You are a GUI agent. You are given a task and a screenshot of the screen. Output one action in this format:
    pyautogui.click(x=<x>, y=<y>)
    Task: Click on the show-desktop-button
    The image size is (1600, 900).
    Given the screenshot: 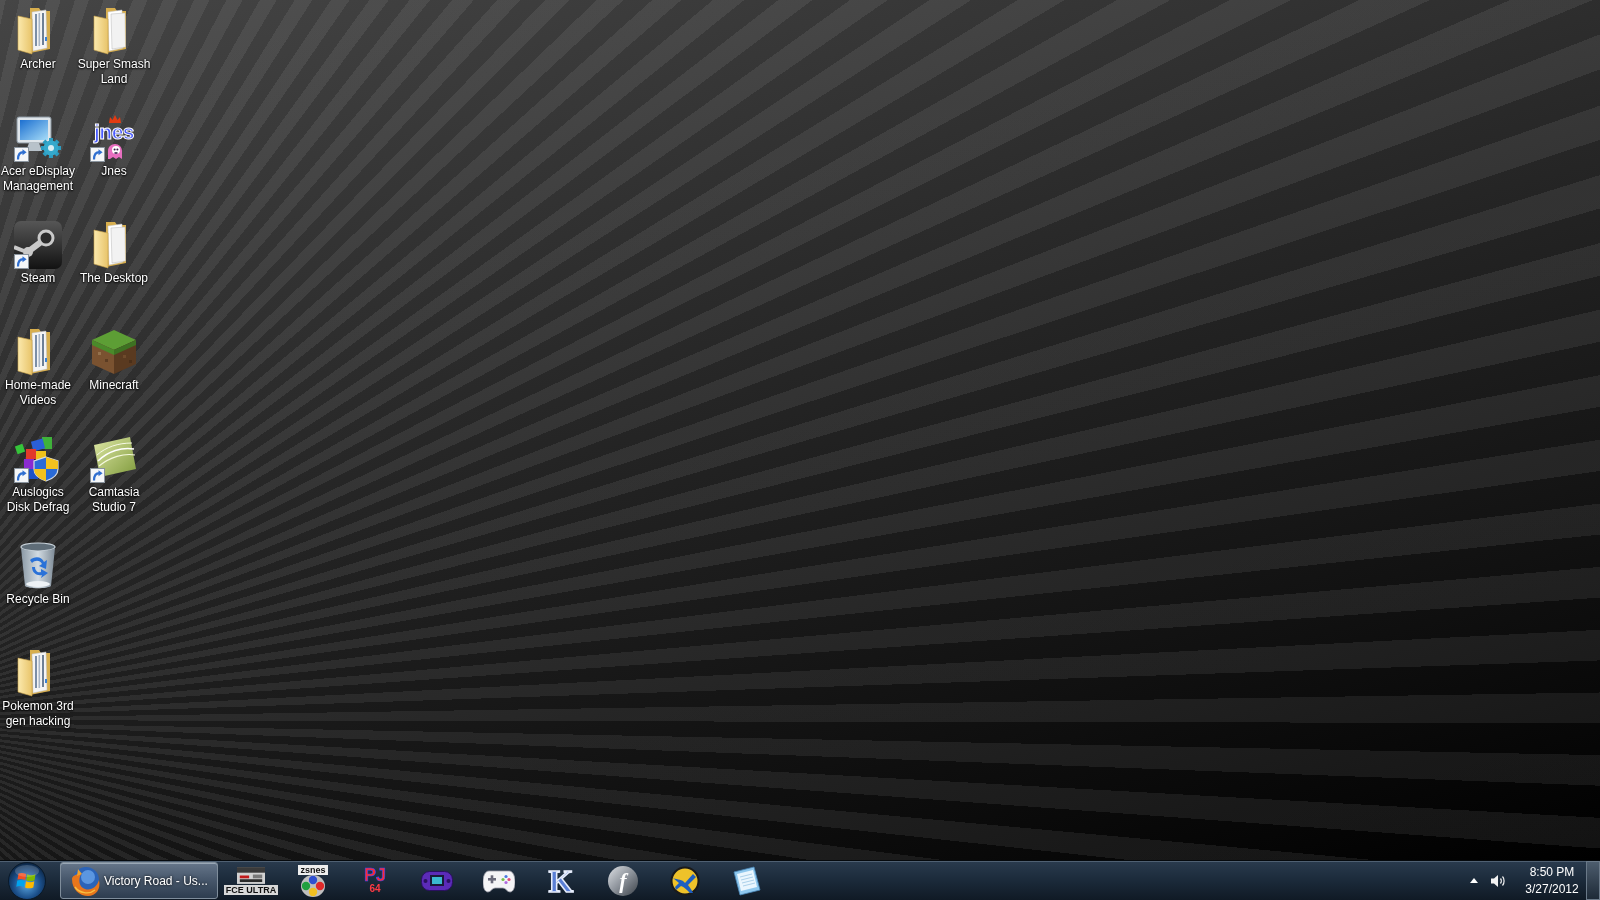 What is the action you would take?
    pyautogui.click(x=1593, y=880)
    